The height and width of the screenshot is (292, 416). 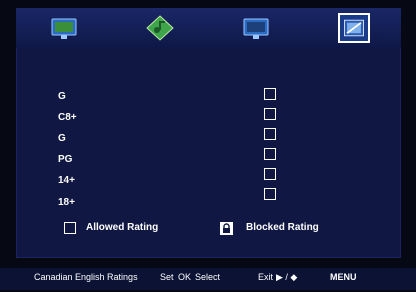 What do you see at coordinates (226, 228) in the screenshot?
I see `padlock-icon` at bounding box center [226, 228].